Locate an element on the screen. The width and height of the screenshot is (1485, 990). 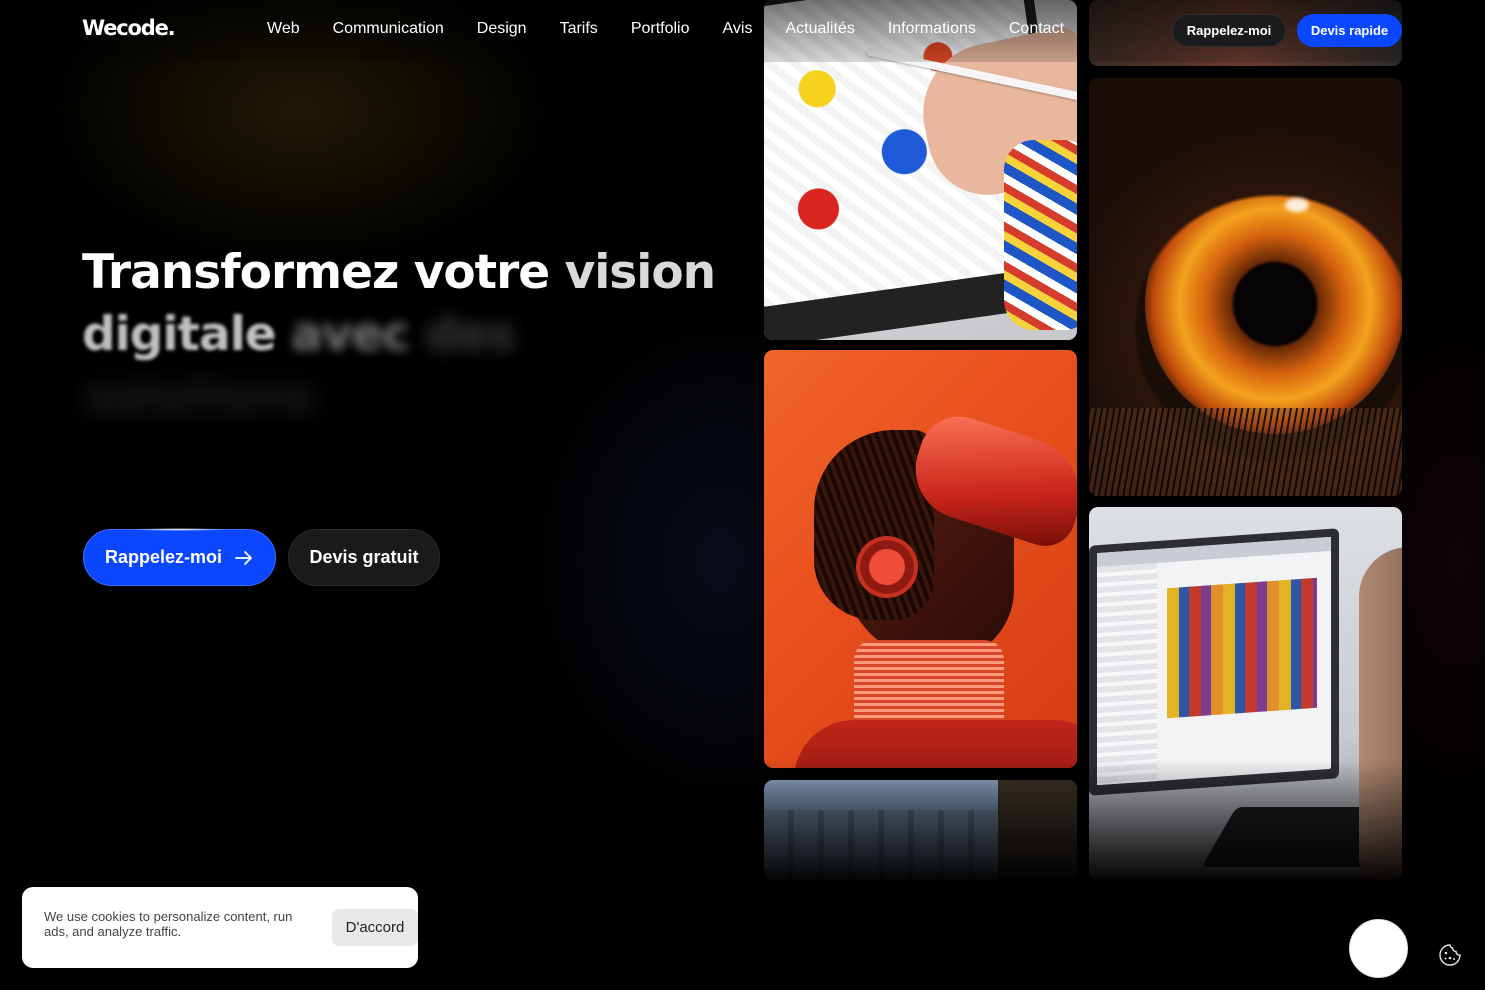
nav-item-contact: Contact is located at coordinates (1036, 29).